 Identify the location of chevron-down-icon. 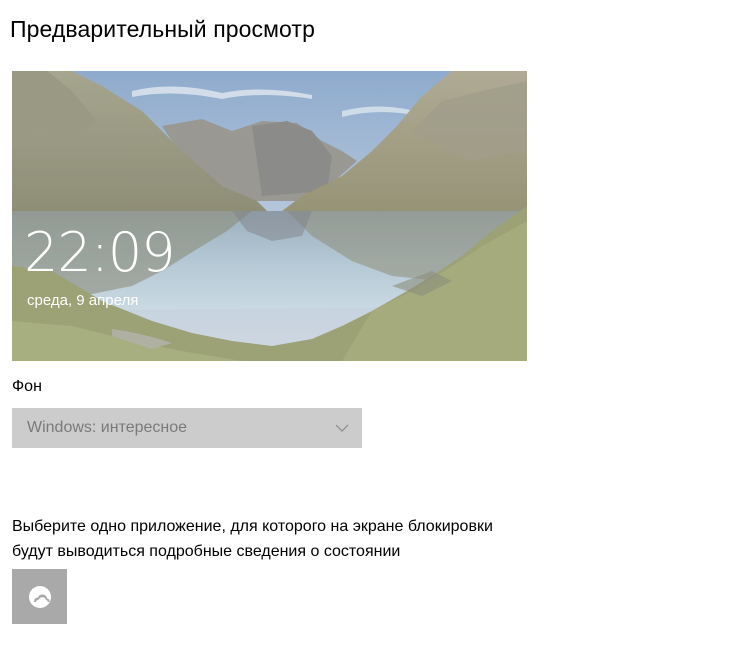
(342, 428).